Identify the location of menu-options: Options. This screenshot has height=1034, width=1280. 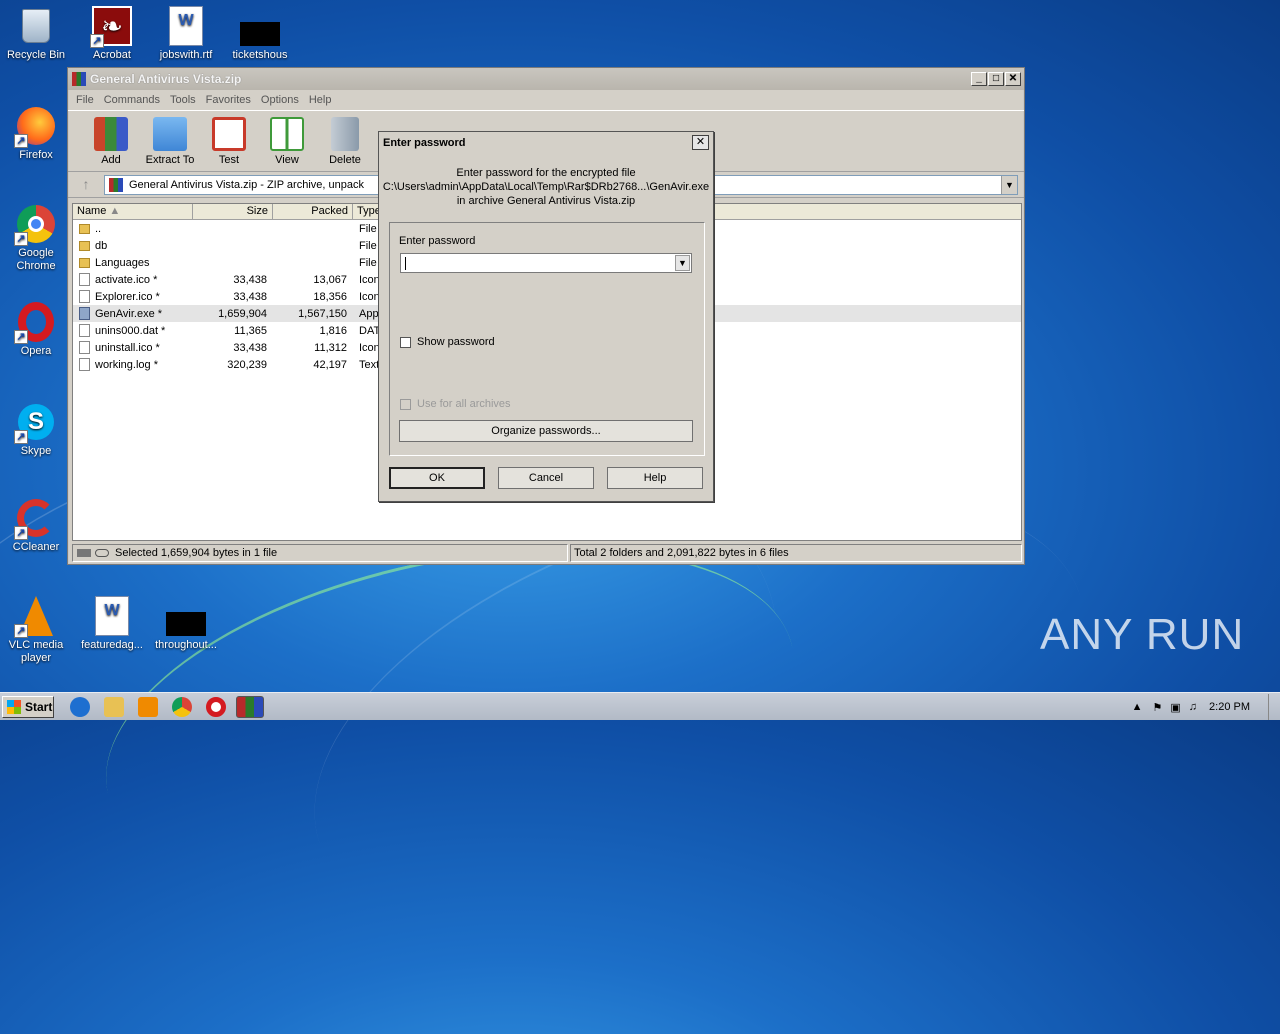
(280, 100).